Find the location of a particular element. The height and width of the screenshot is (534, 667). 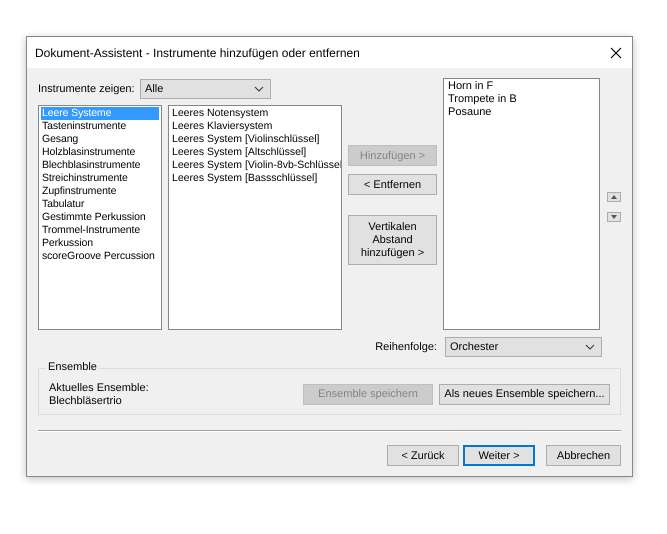

score-item: Horn in F is located at coordinates (521, 86).